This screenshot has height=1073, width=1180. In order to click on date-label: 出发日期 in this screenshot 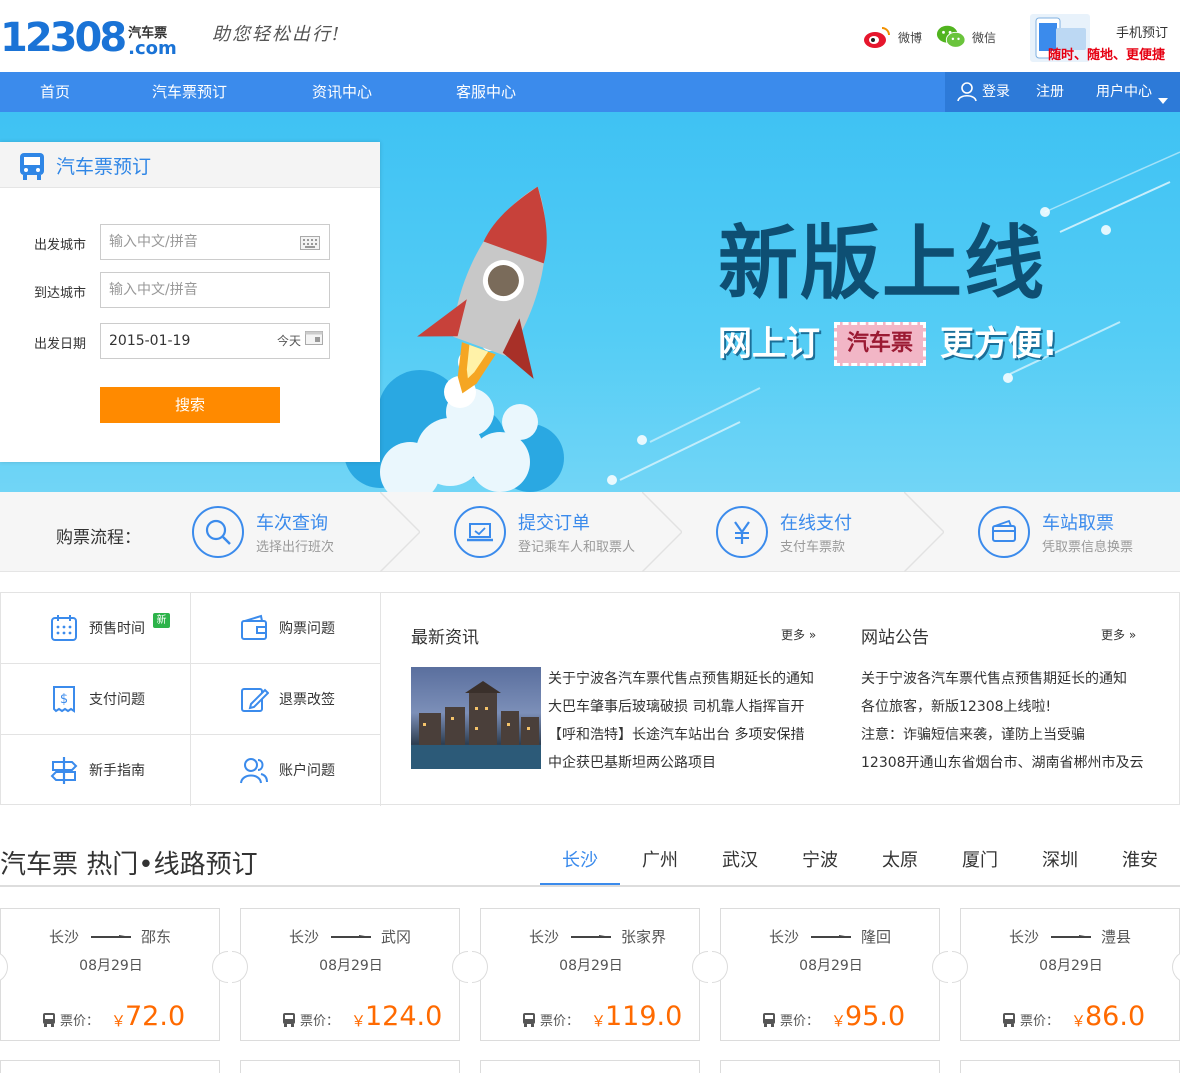, I will do `click(60, 344)`.